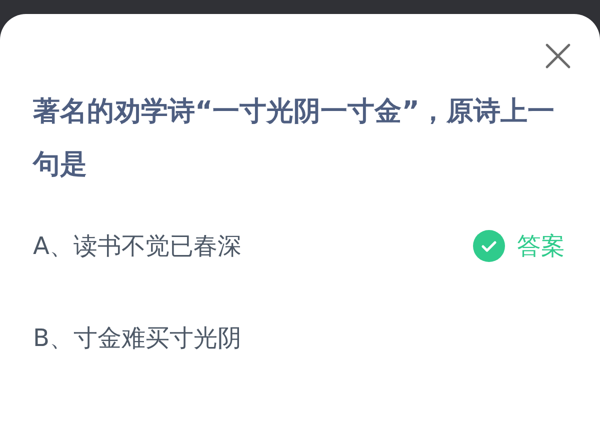 Image resolution: width=600 pixels, height=429 pixels. I want to click on option-text: B、寸金难买寸光阴, so click(137, 338).